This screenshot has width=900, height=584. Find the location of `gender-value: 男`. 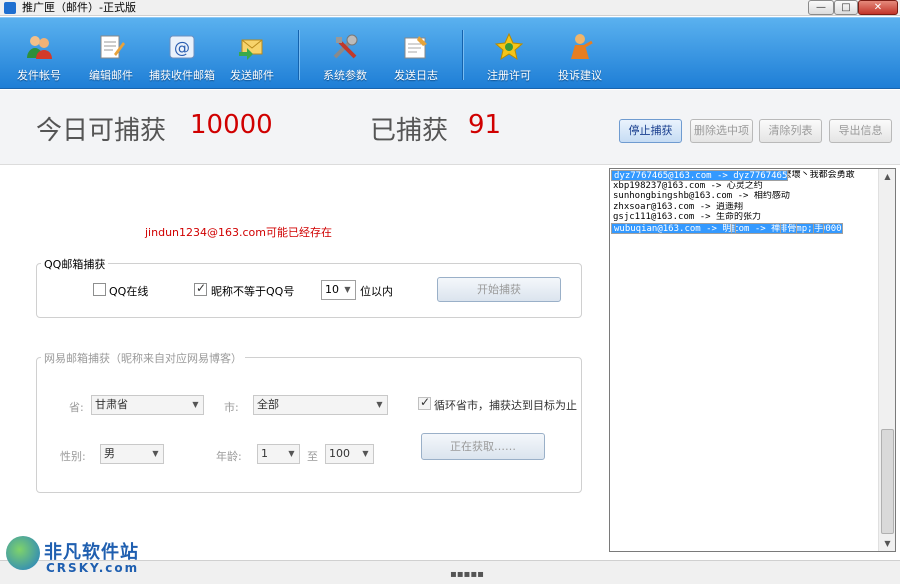

gender-value: 男 is located at coordinates (109, 453).